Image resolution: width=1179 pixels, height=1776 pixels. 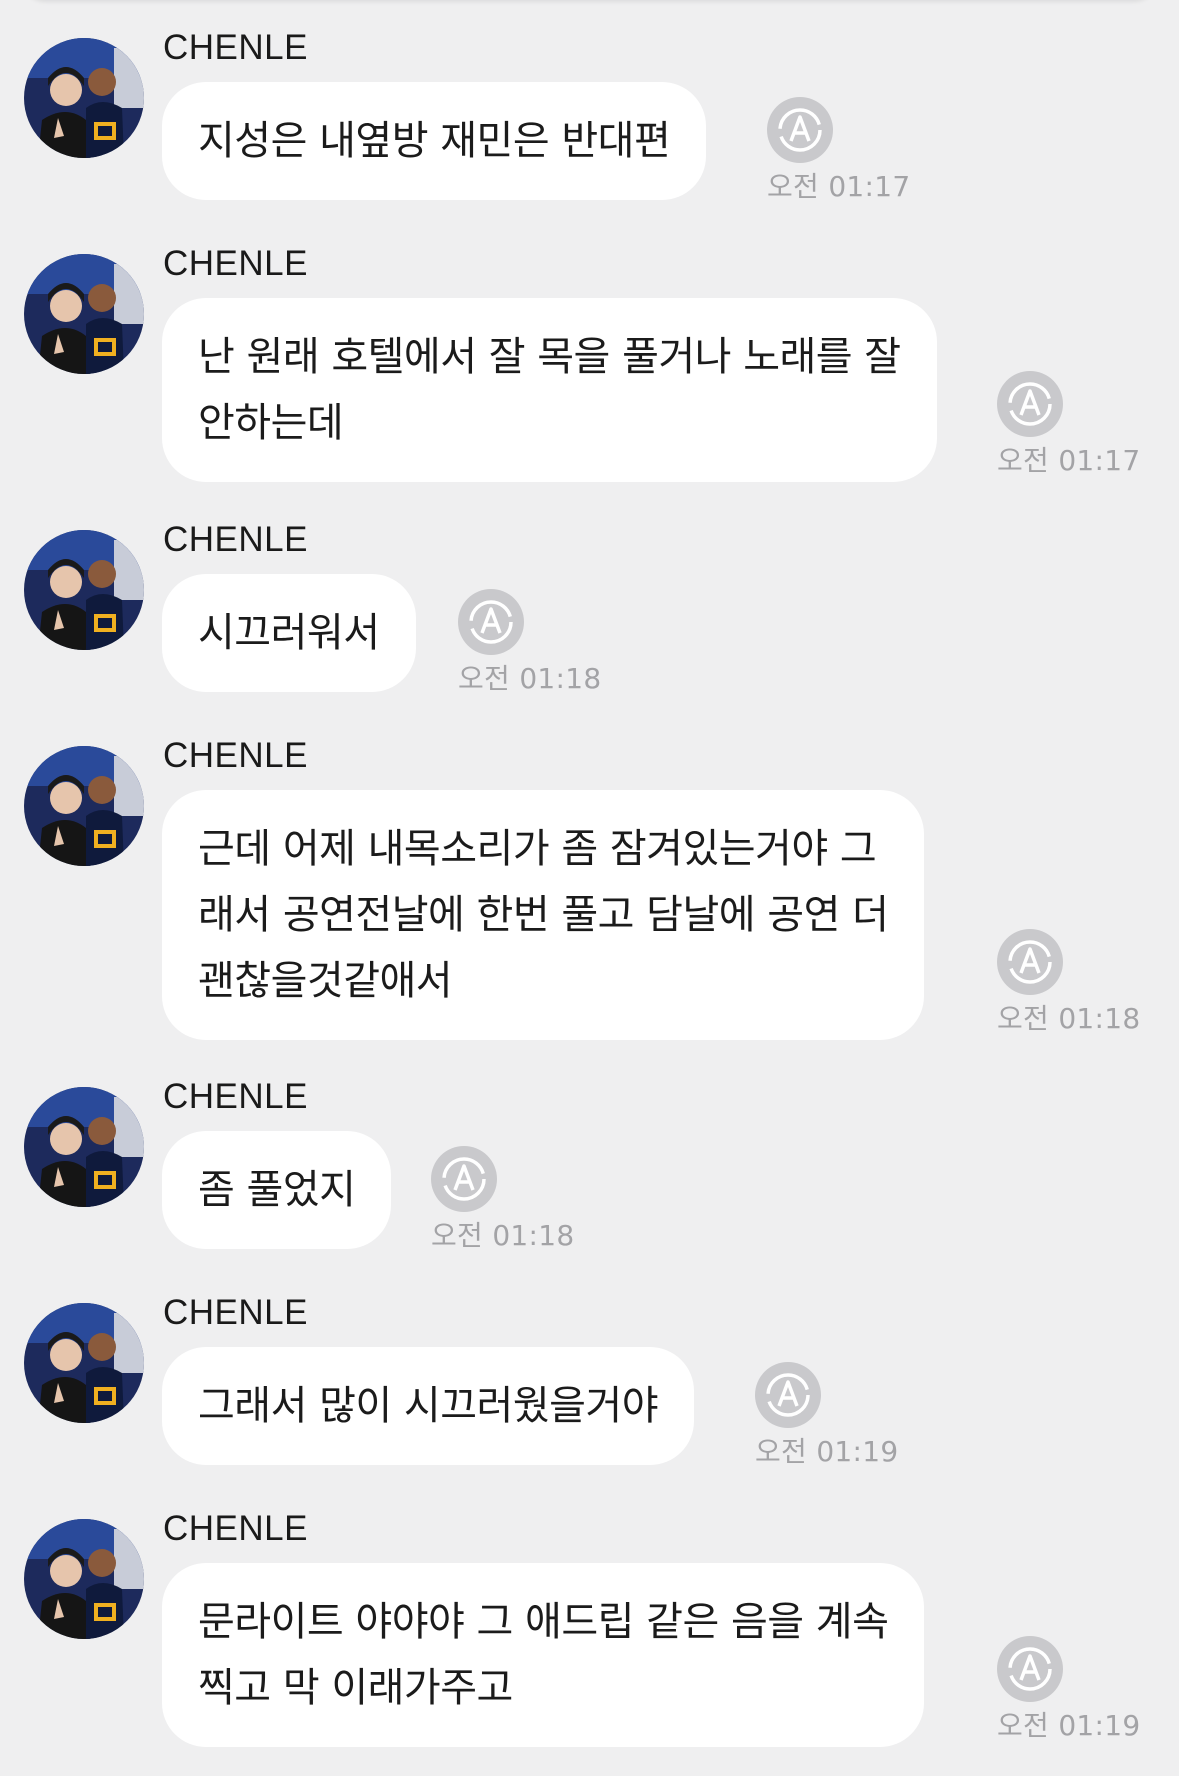 I want to click on message-bubble: 시끄러워서, so click(x=289, y=633).